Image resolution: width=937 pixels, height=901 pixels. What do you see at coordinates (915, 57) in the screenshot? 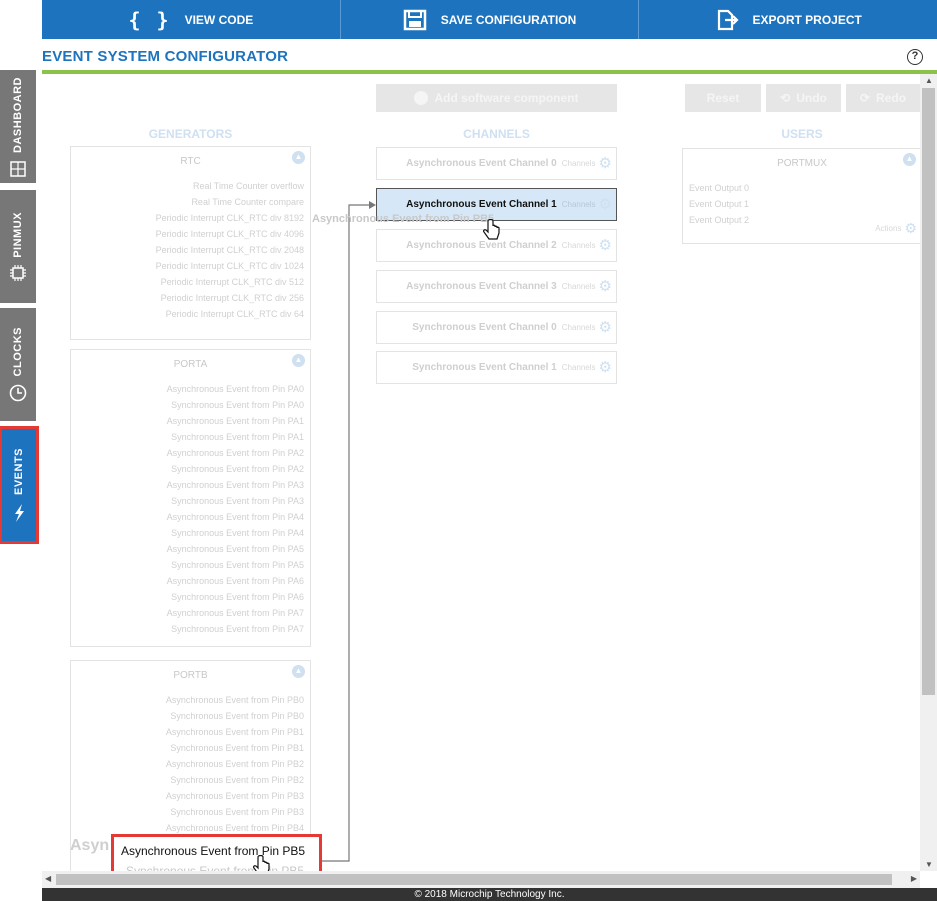
I see `help-icon: ?` at bounding box center [915, 57].